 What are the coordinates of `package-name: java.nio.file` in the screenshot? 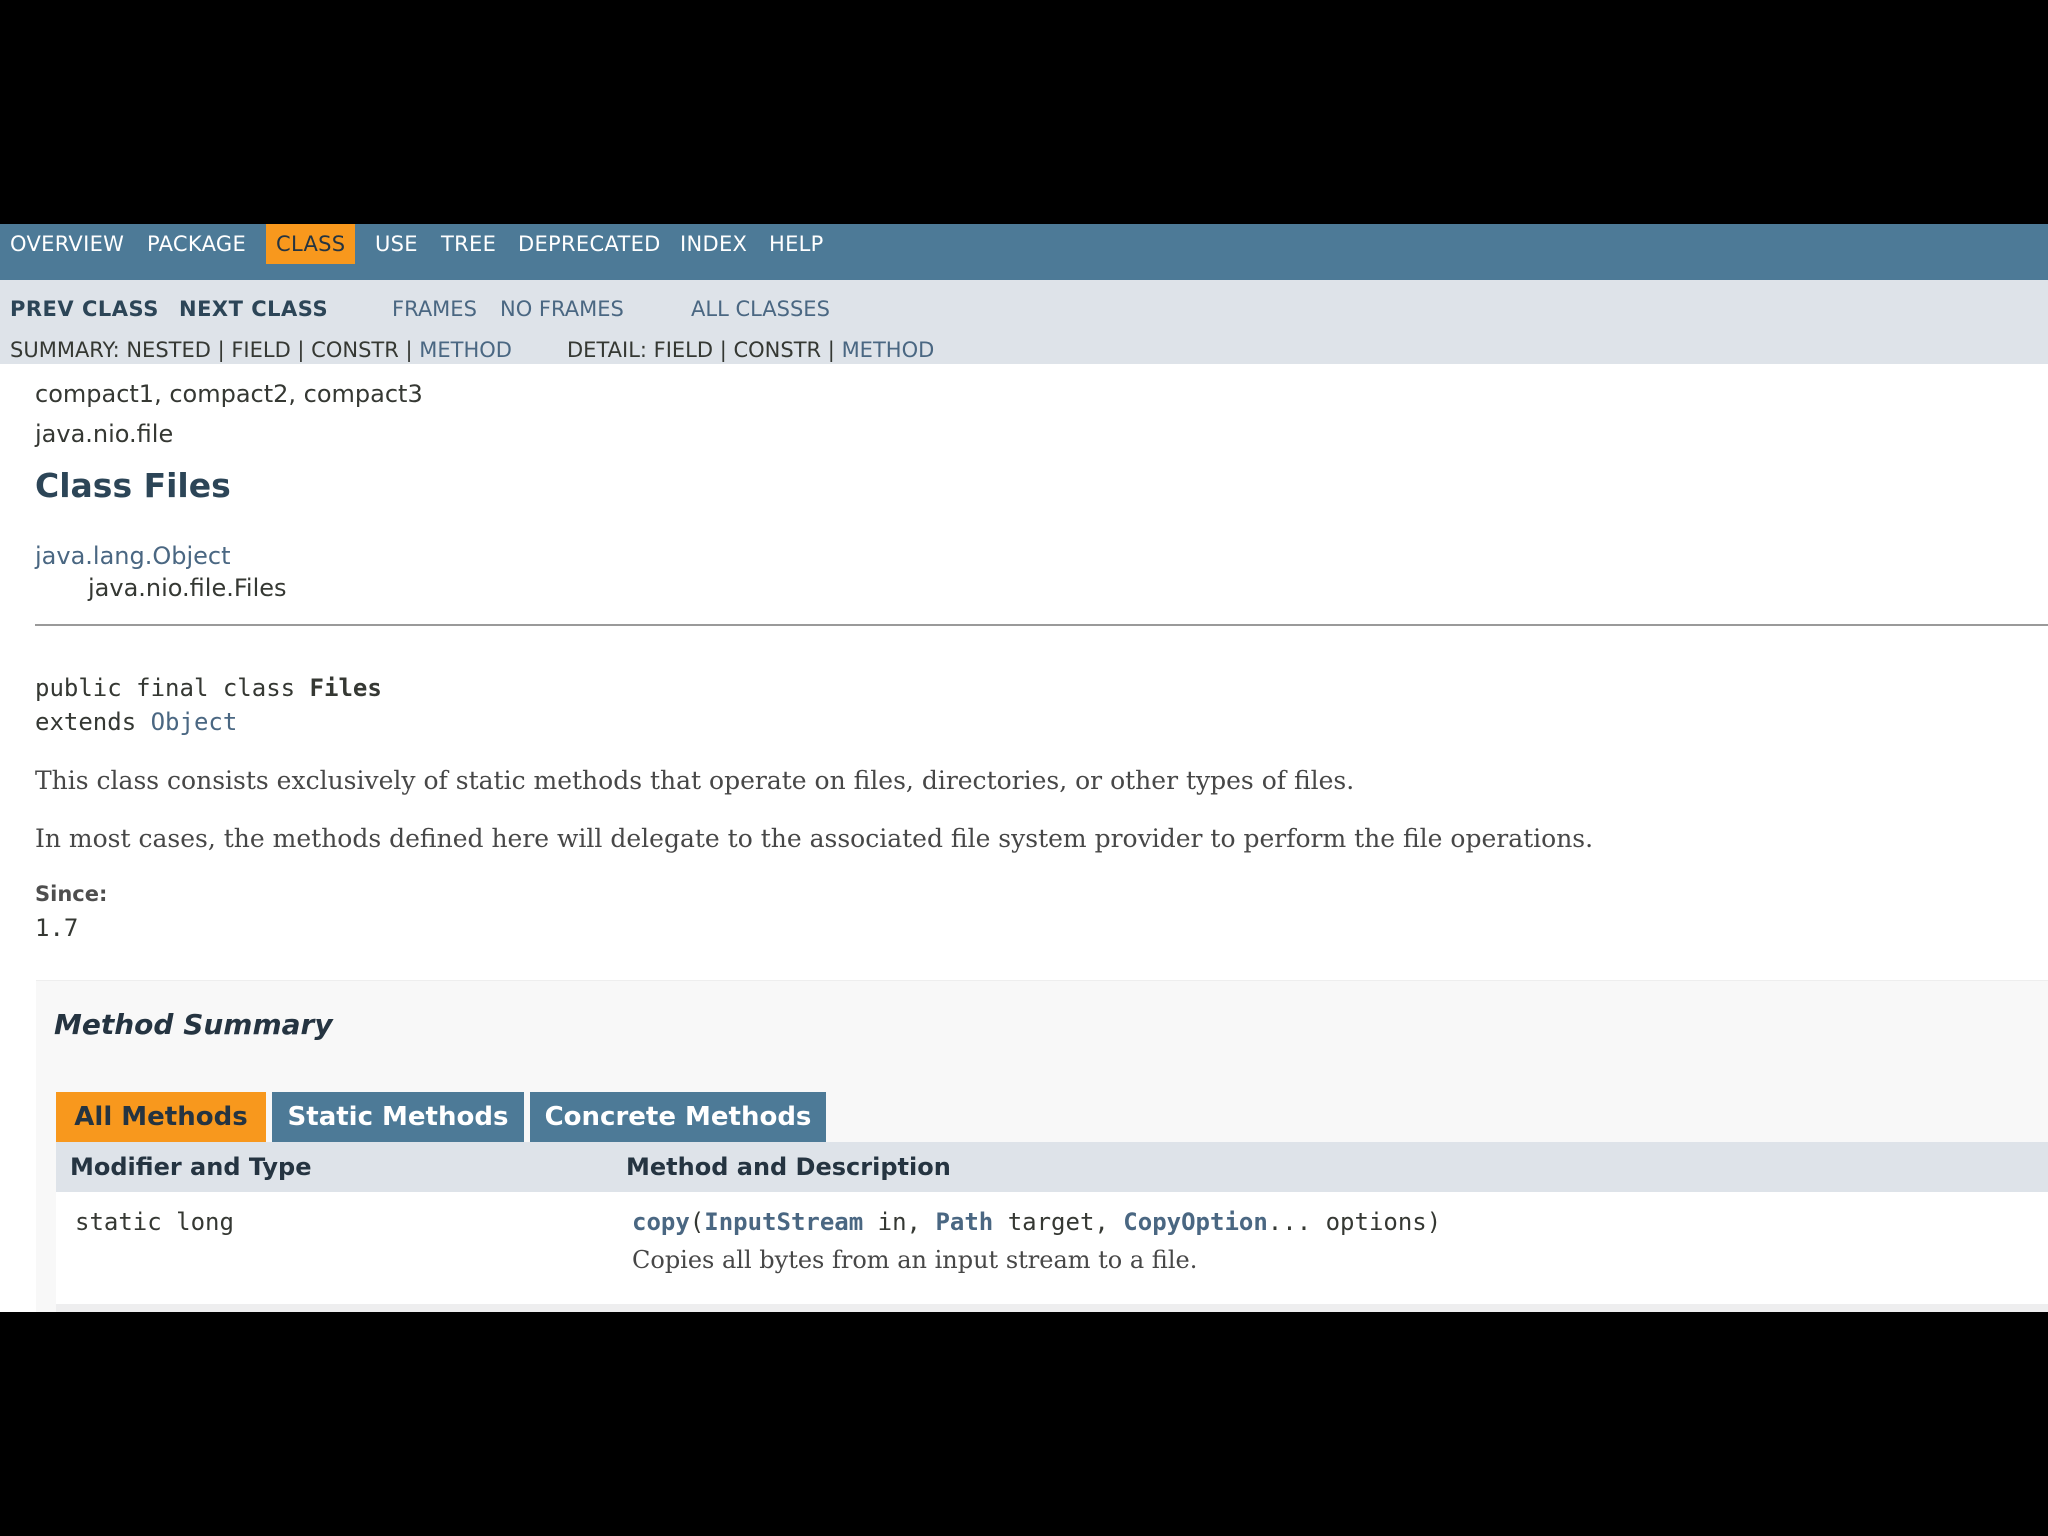 It's located at (104, 434).